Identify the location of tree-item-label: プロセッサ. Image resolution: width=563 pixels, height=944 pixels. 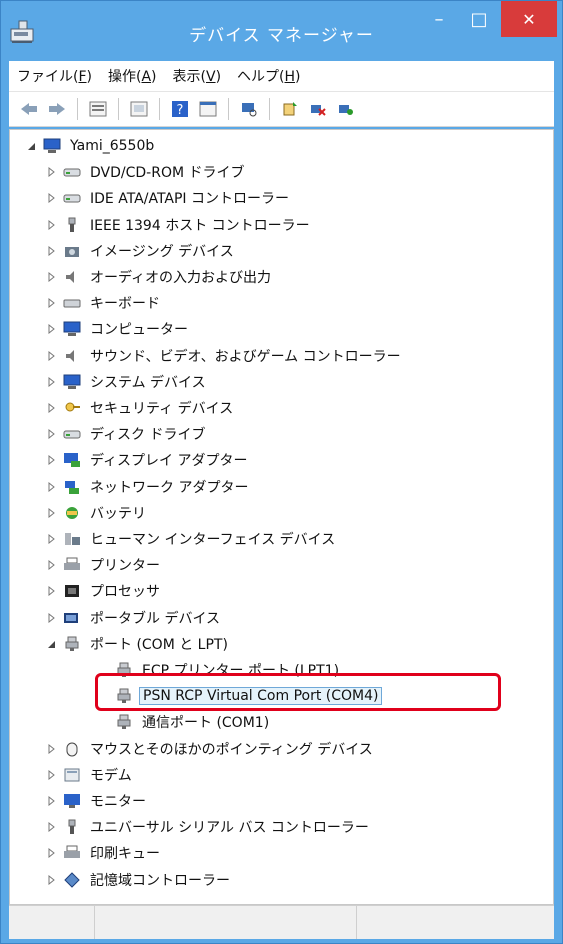
(125, 592).